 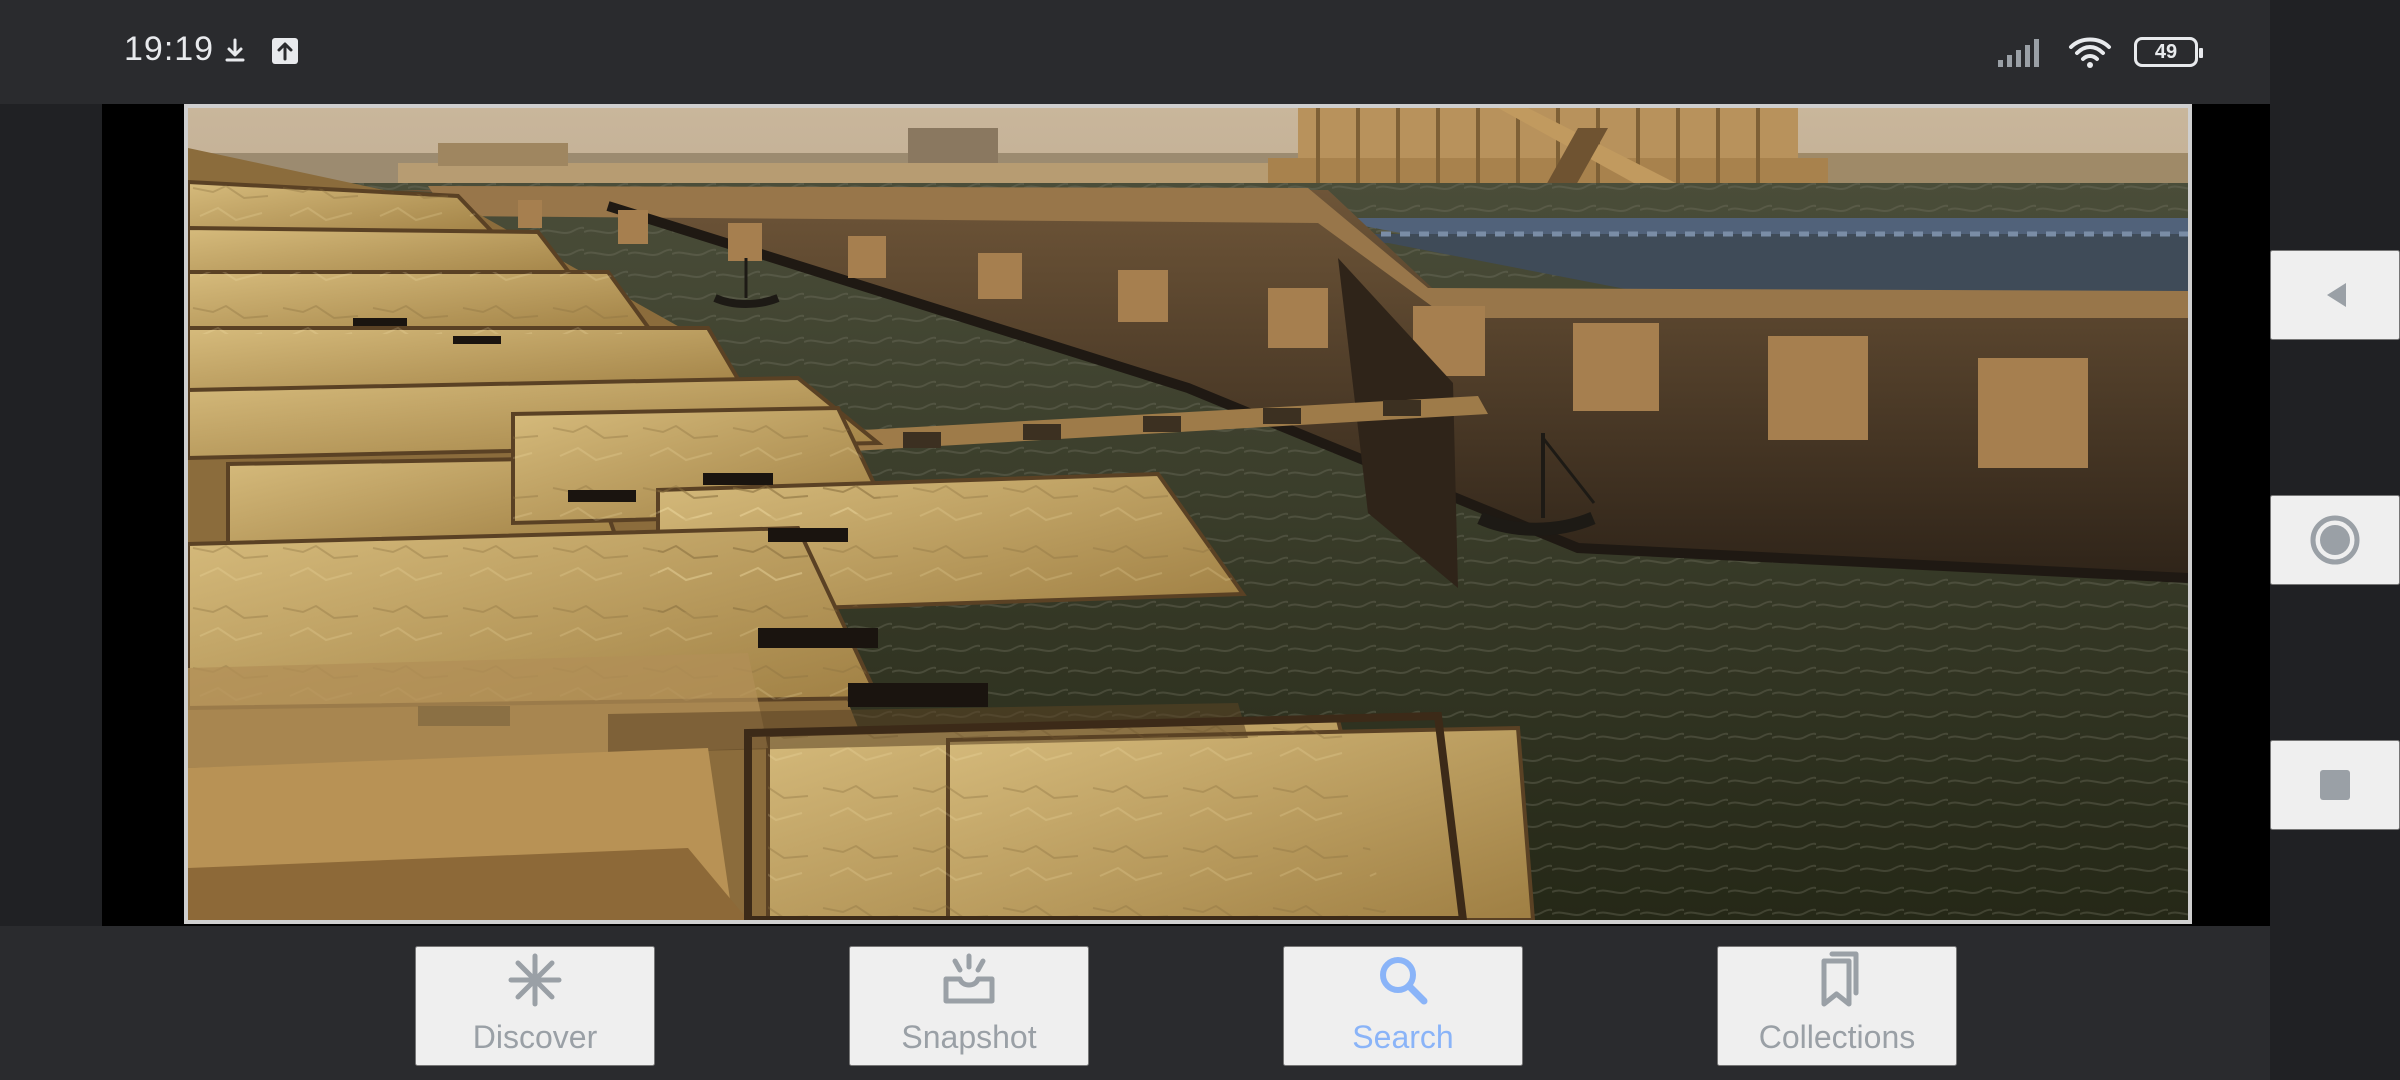 I want to click on snapshot-icon, so click(x=969, y=980).